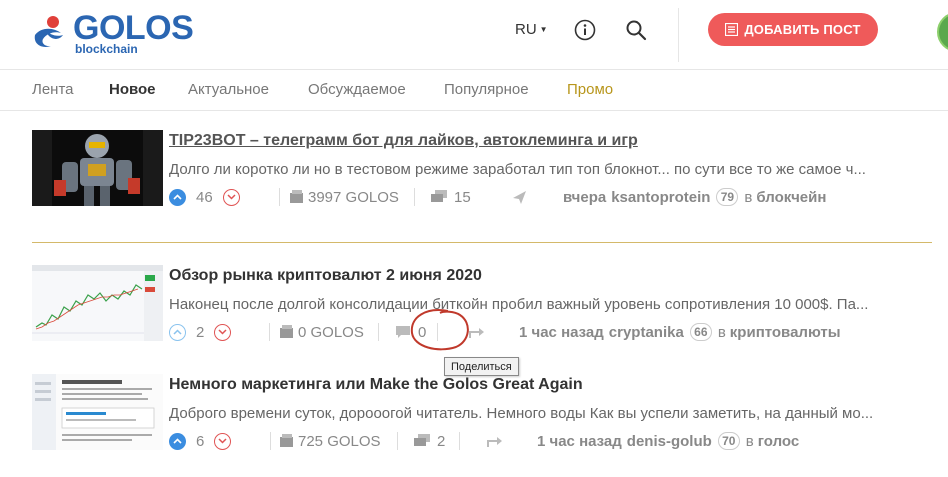 This screenshot has width=948, height=477. I want to click on payout-amount: 0 GOLOS, so click(331, 332).